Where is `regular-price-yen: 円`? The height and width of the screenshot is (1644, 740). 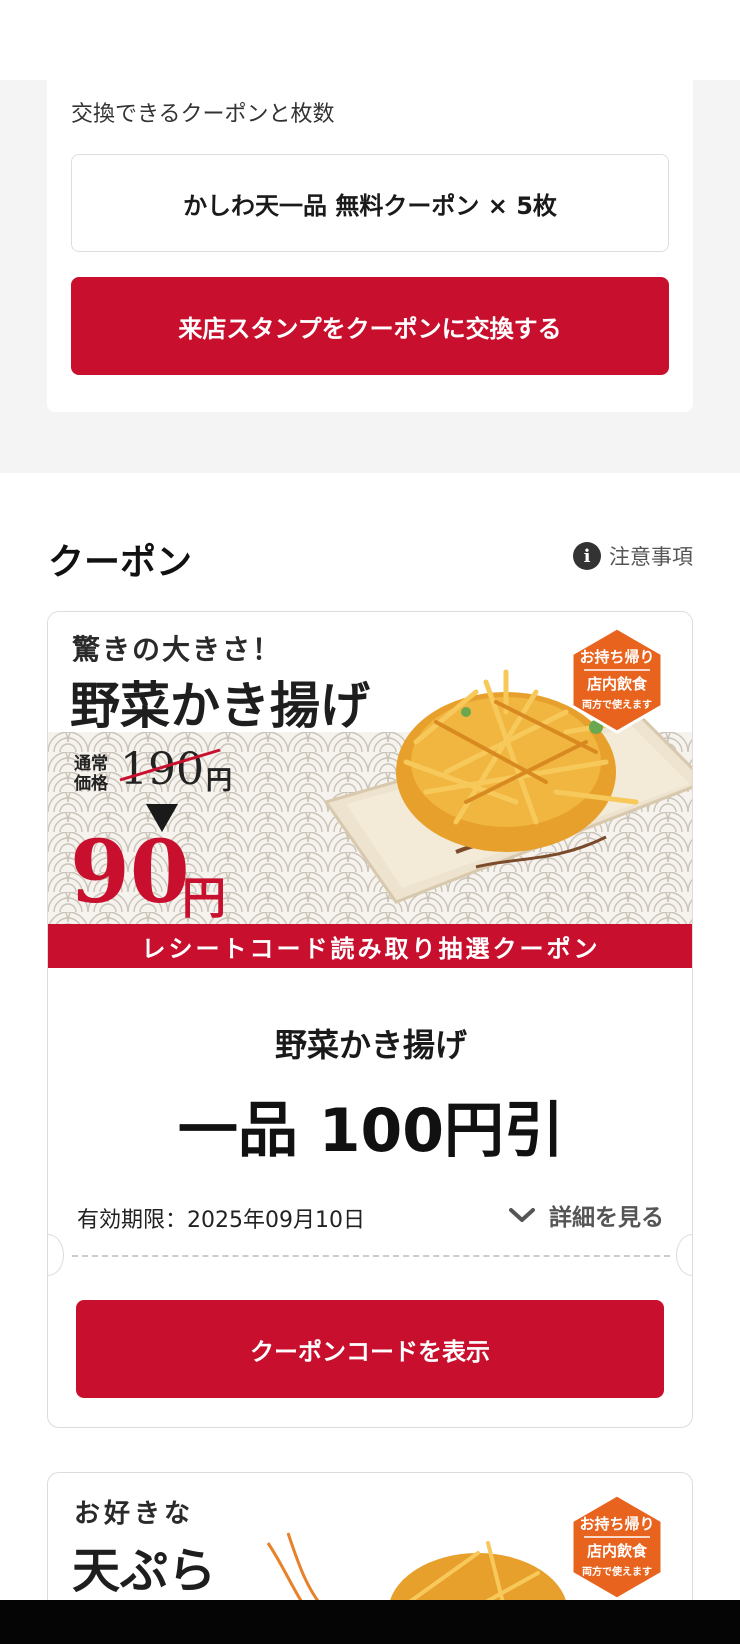 regular-price-yen: 円 is located at coordinates (219, 781).